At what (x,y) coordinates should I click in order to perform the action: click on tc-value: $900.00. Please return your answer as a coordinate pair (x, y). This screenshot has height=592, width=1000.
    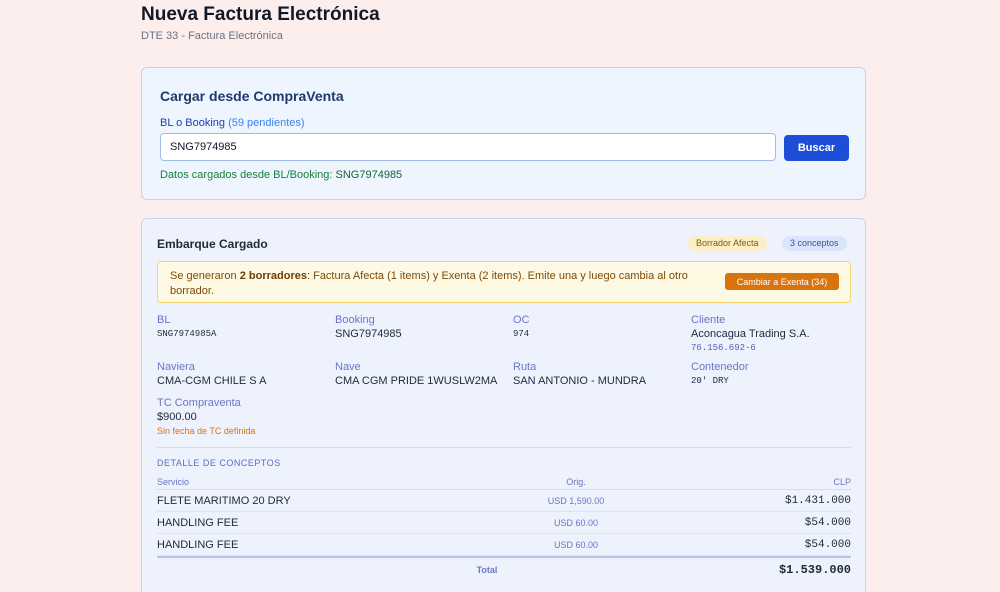
    Looking at the image, I should click on (177, 417).